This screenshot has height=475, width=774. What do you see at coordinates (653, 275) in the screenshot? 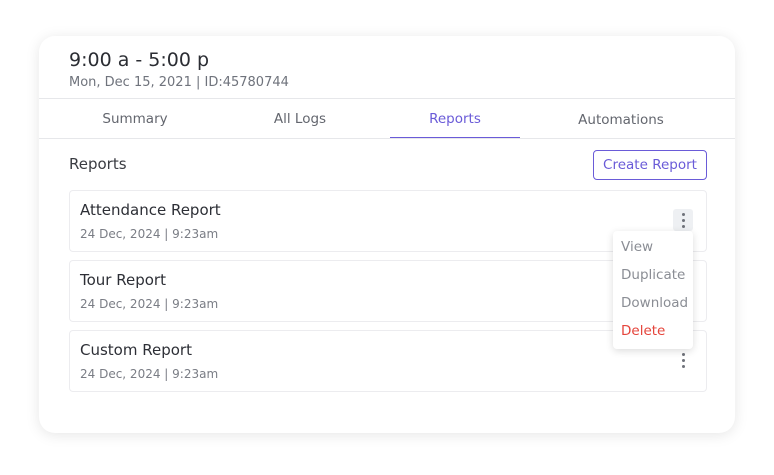
I see `menu-item-duplicate: Duplicate` at bounding box center [653, 275].